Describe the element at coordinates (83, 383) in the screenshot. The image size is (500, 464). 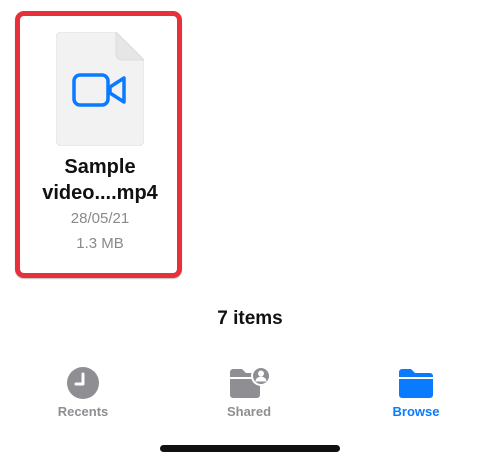
I see `clock-icon` at that location.